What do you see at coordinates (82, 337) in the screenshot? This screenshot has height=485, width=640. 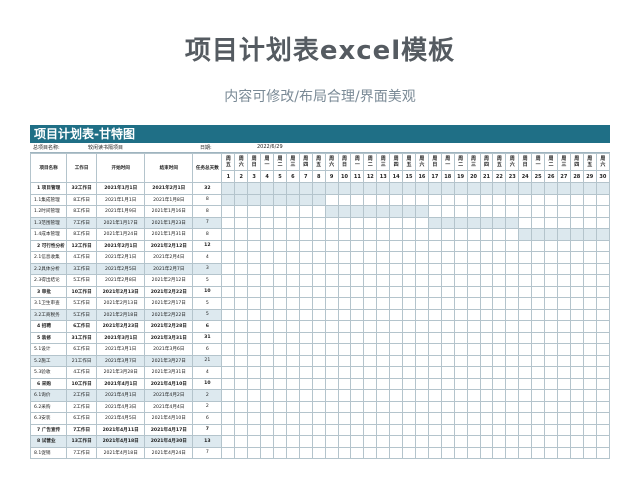 I see `task-duration-cell: 31工作日` at bounding box center [82, 337].